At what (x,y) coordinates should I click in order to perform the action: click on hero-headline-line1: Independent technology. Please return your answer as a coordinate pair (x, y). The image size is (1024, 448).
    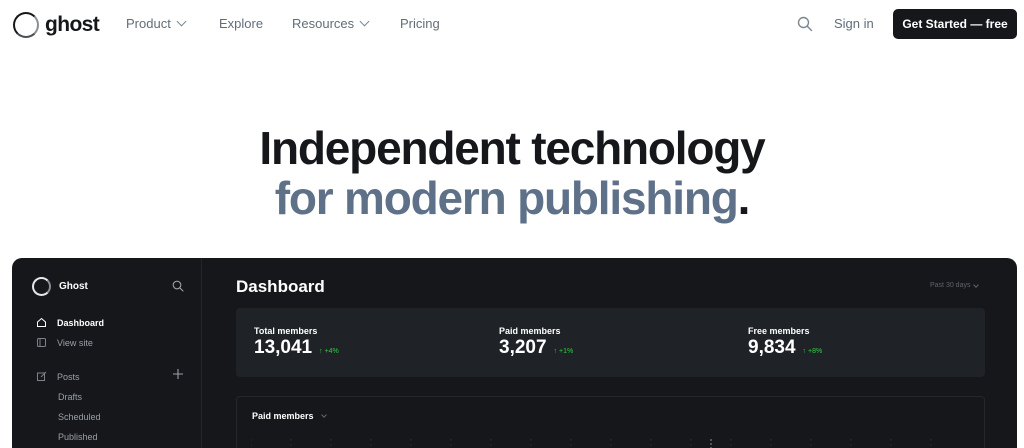
    Looking at the image, I should click on (512, 148).